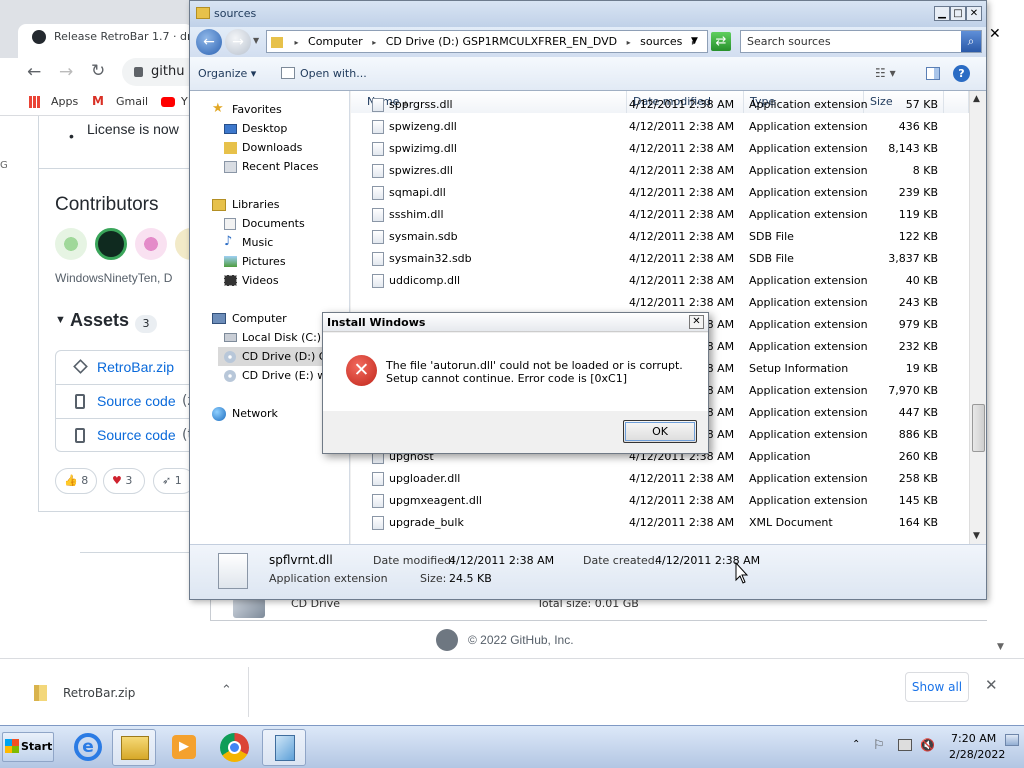 Image resolution: width=1024 pixels, height=768 pixels. Describe the element at coordinates (861, 41) in the screenshot. I see `search-box: Search sources ⌕` at that location.